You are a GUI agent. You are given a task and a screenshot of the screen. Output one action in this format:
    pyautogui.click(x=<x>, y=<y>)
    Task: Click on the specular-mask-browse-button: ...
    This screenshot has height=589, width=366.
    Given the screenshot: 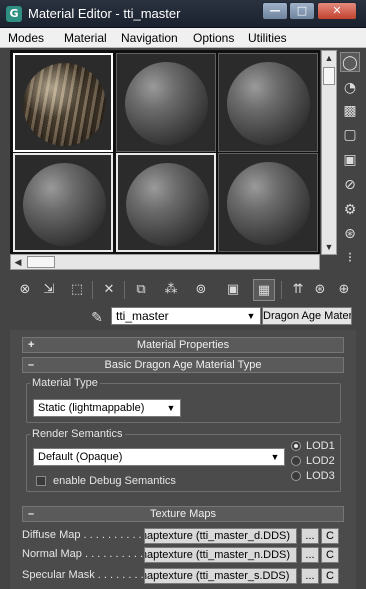 What is the action you would take?
    pyautogui.click(x=310, y=576)
    